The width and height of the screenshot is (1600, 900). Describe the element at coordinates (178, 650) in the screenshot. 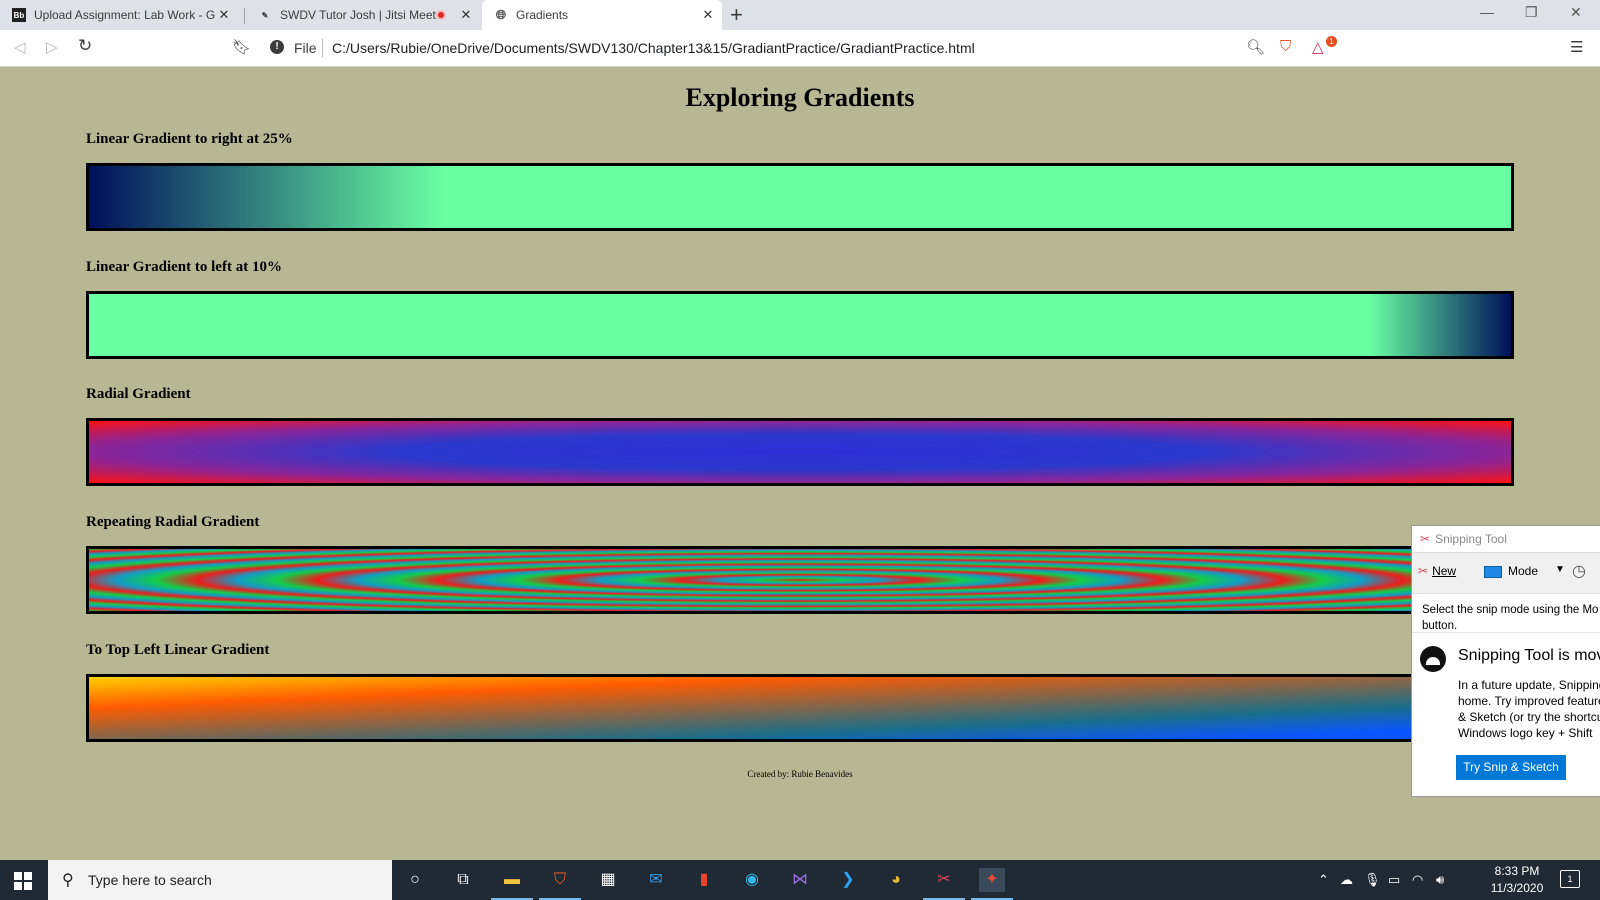

I see `section-heading-top-left-linear: To Top Left Linear Gradient` at that location.